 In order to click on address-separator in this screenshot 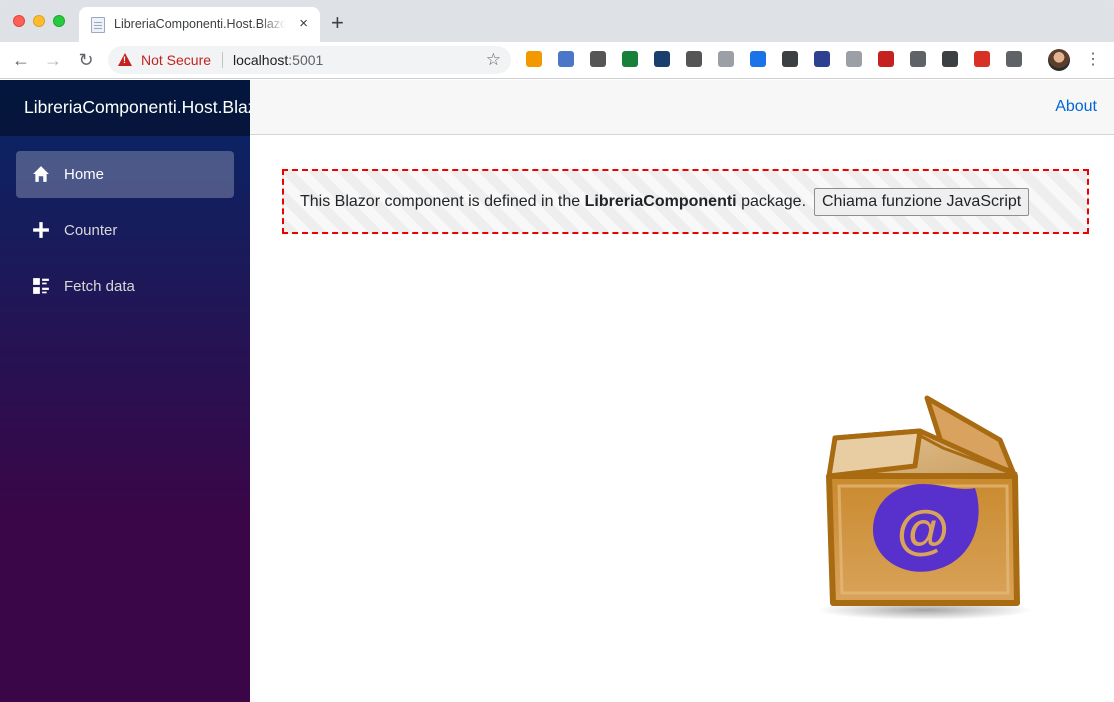, I will do `click(222, 60)`.